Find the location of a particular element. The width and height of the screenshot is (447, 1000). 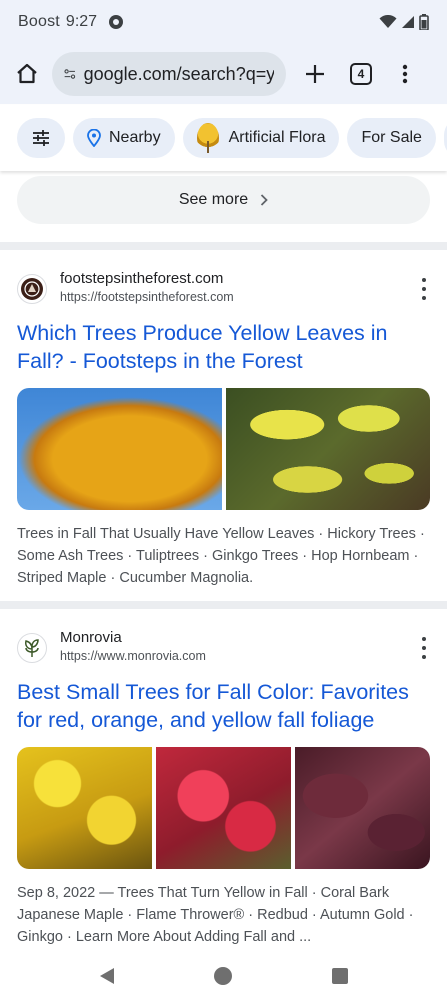

filter-chips: Nearby Artificial Flora For Sale is located at coordinates (223, 138).